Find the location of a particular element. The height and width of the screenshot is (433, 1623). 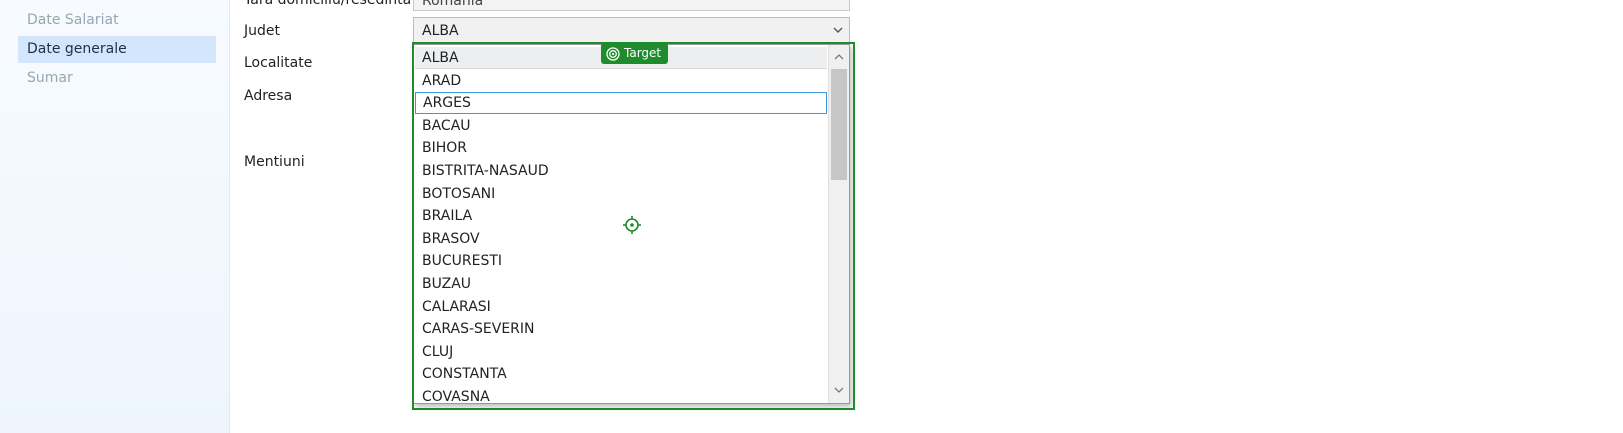

dropdown-option-bihor: BIHOR is located at coordinates (621, 148).